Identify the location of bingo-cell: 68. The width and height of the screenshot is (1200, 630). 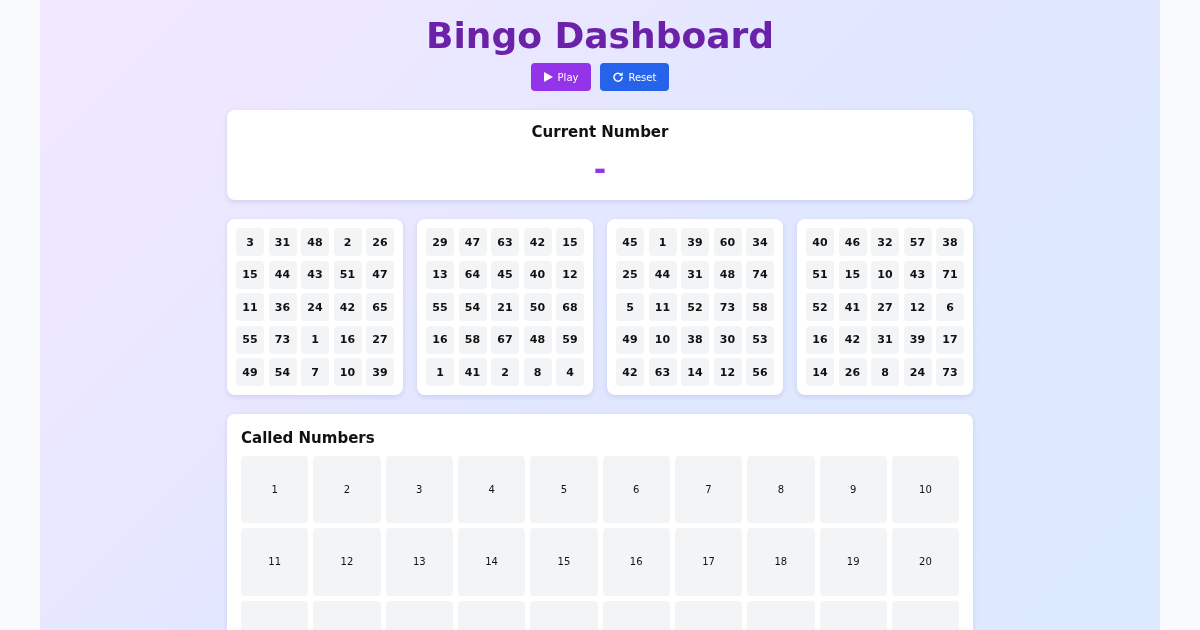
(570, 307).